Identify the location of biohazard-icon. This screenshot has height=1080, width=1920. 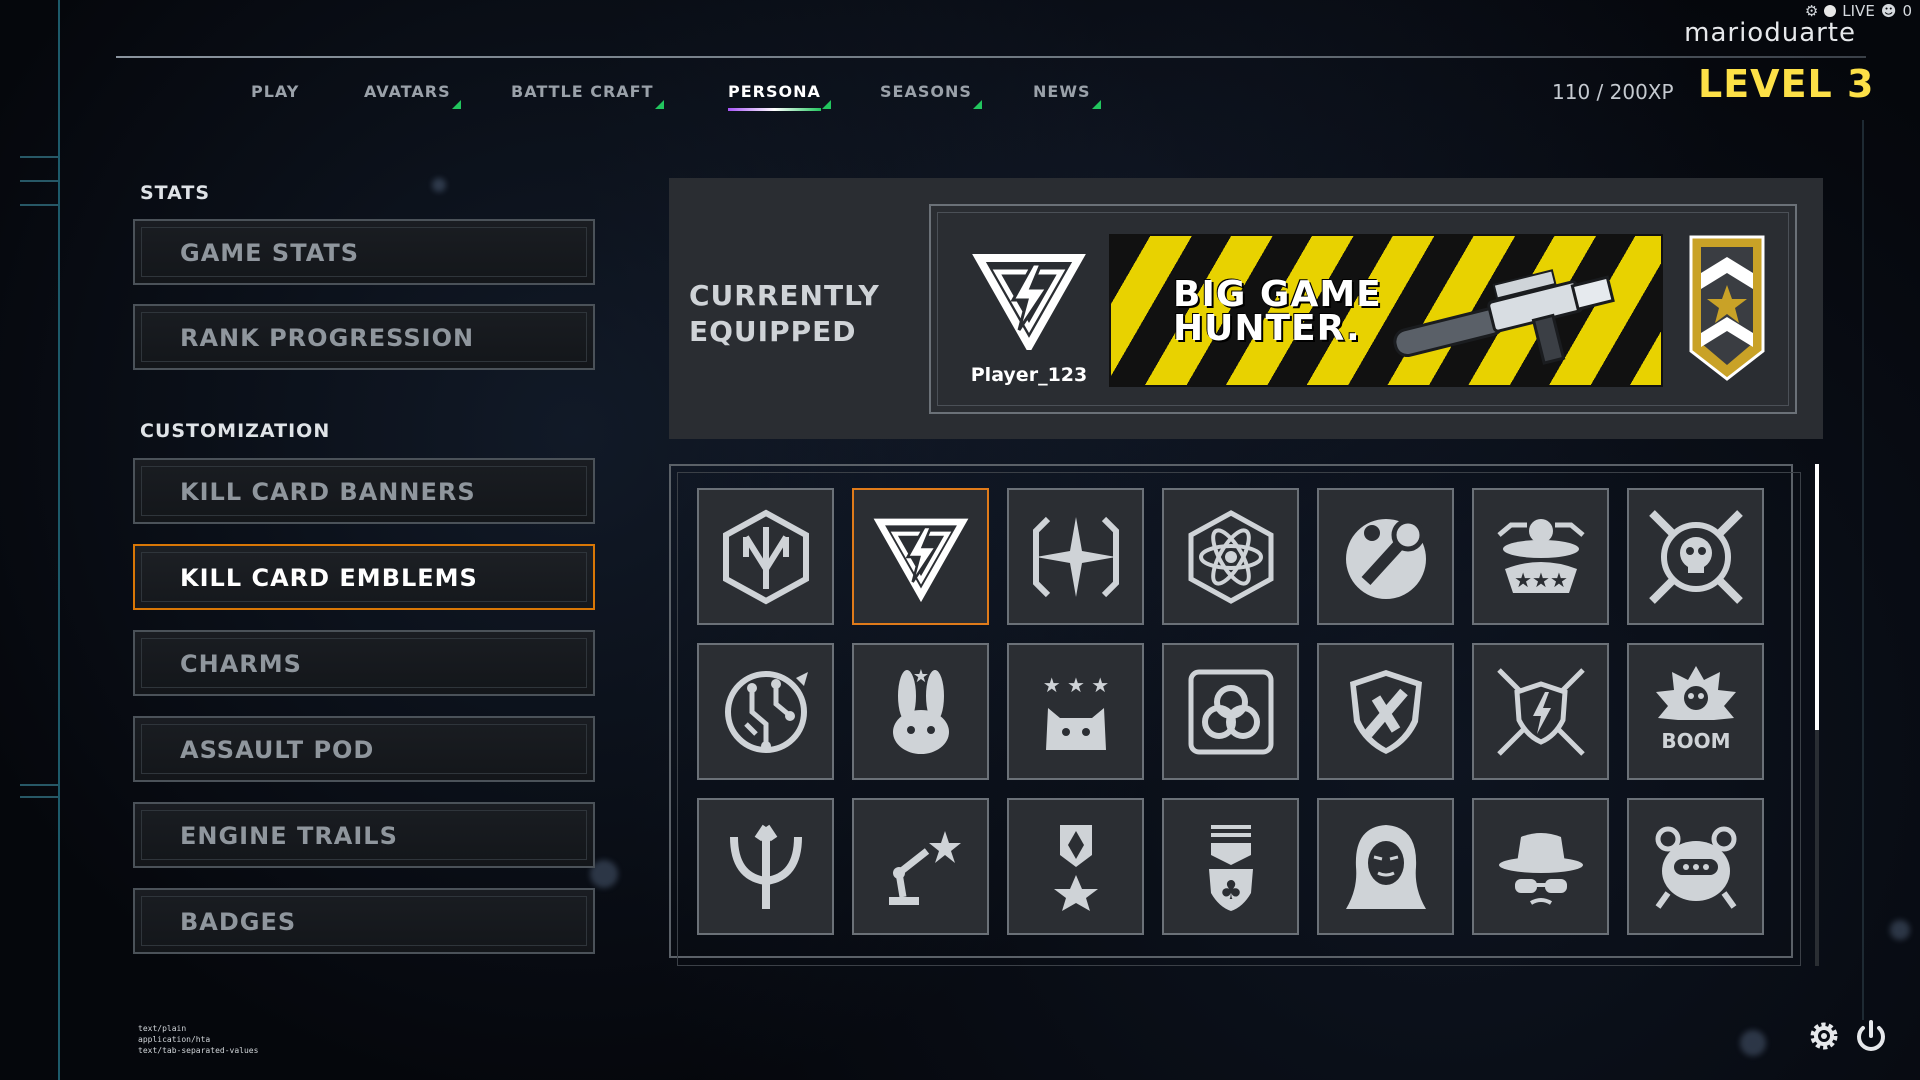
(1230, 711).